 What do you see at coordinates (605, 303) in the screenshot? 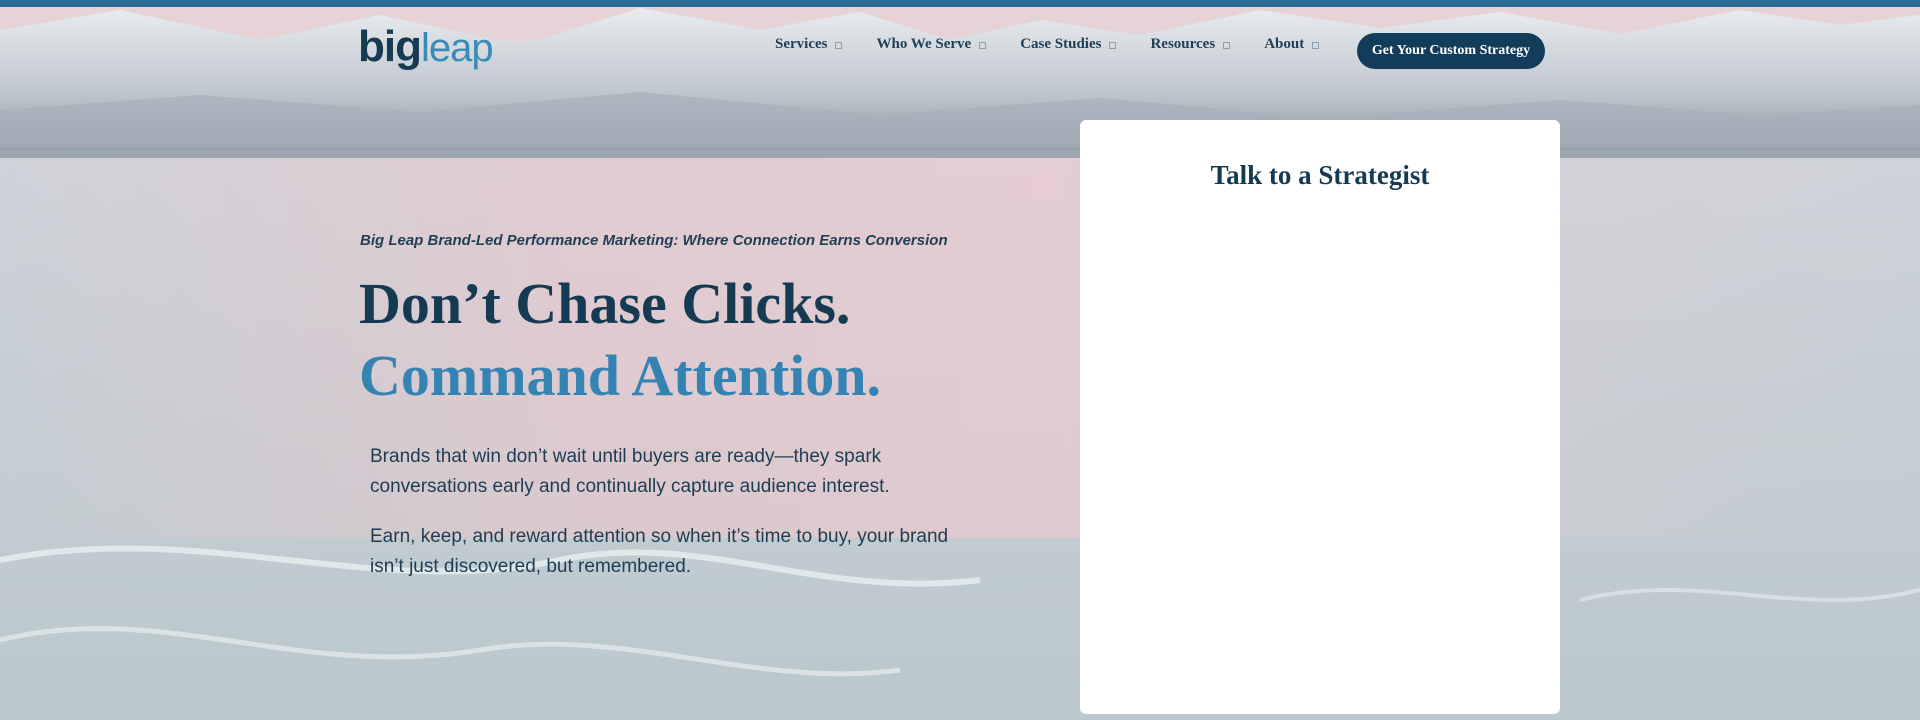
I see `hero-headline-line1: Don’t Chase Clicks.` at bounding box center [605, 303].